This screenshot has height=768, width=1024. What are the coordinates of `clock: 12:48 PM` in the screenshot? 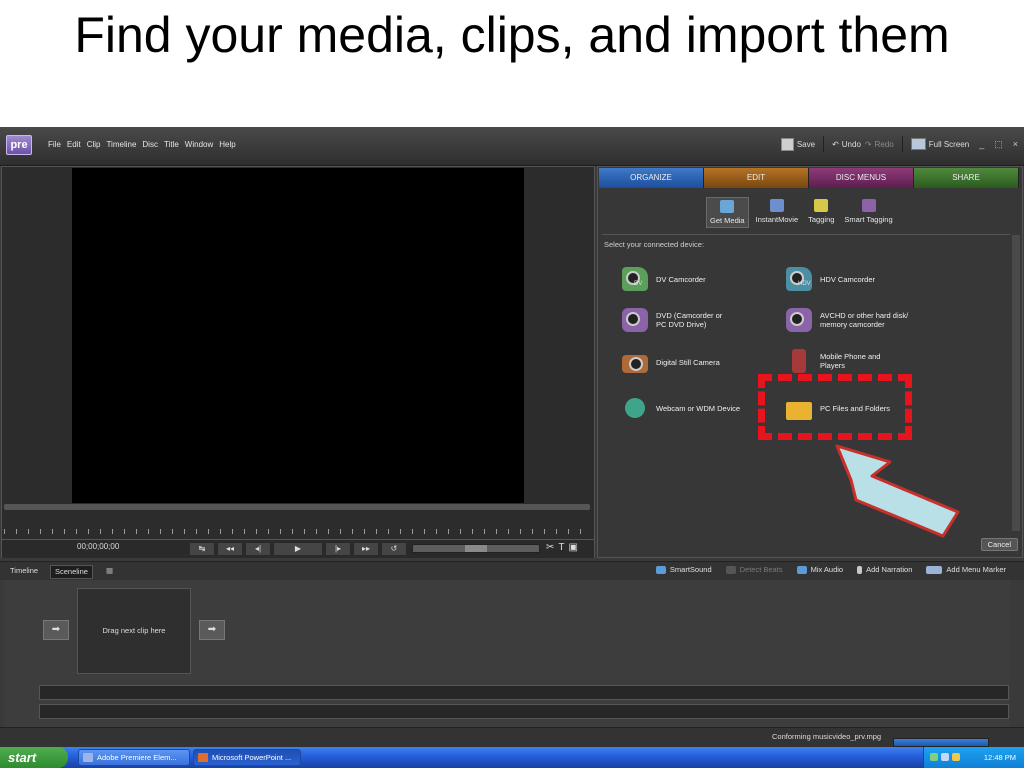 It's located at (999, 757).